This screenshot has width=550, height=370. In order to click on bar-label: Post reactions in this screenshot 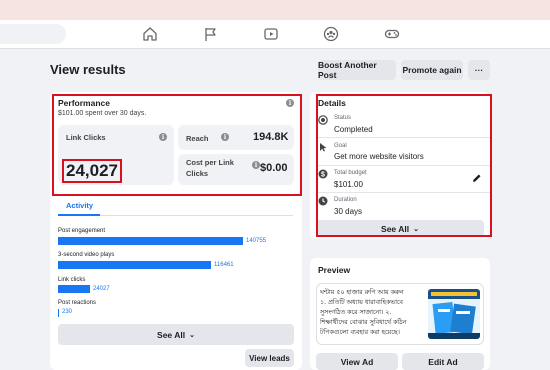, I will do `click(77, 303)`.